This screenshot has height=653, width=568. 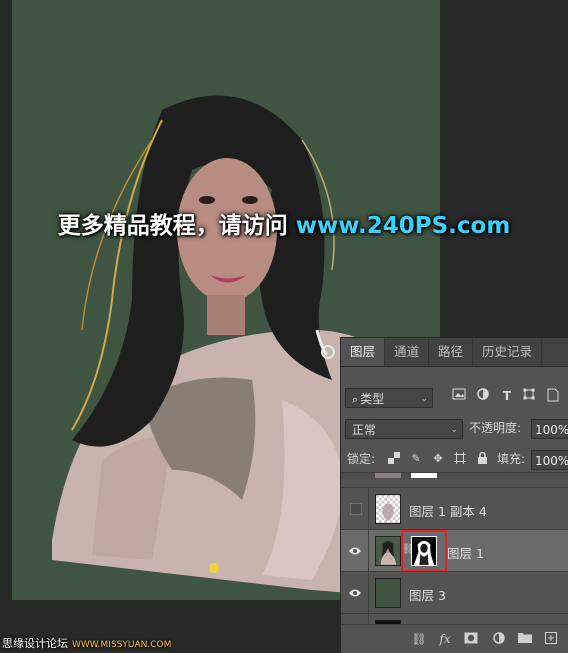 I want to click on layer-row-selected: ⛓ 图层 1, so click(x=454, y=550).